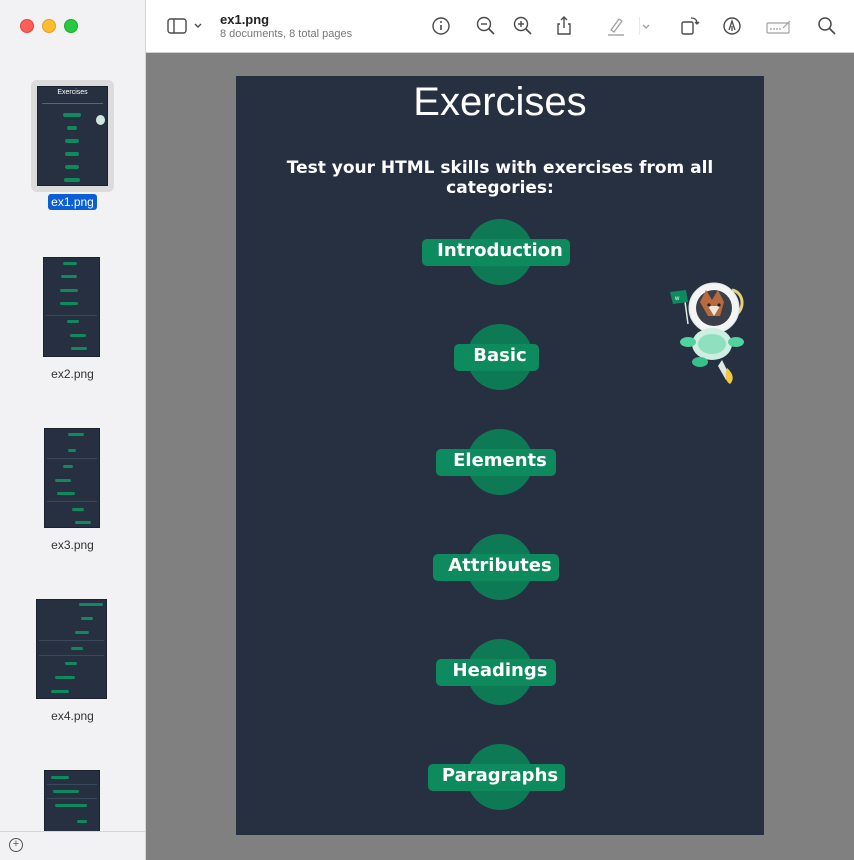 Image resolution: width=854 pixels, height=860 pixels. Describe the element at coordinates (72, 374) in the screenshot. I see `thumbnail-label: ex2.png` at that location.